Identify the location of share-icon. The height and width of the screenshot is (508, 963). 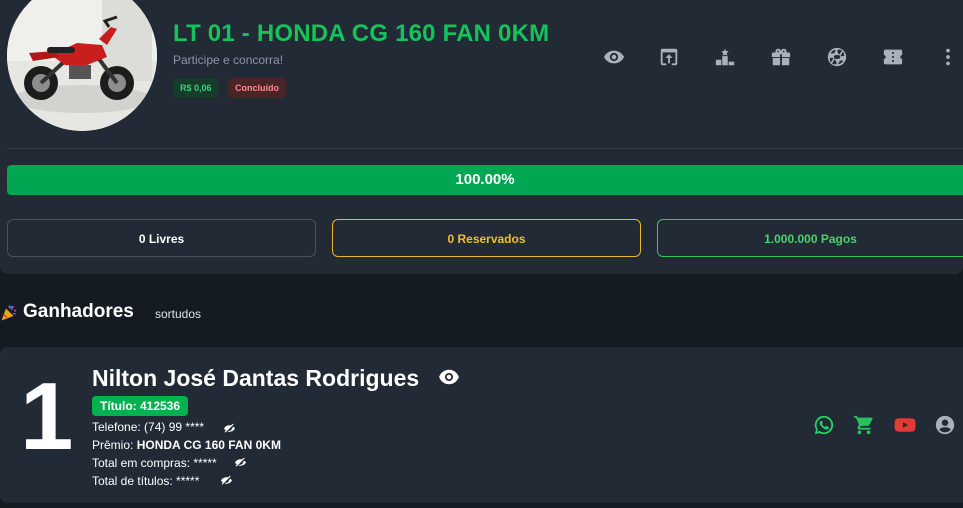
(669, 57).